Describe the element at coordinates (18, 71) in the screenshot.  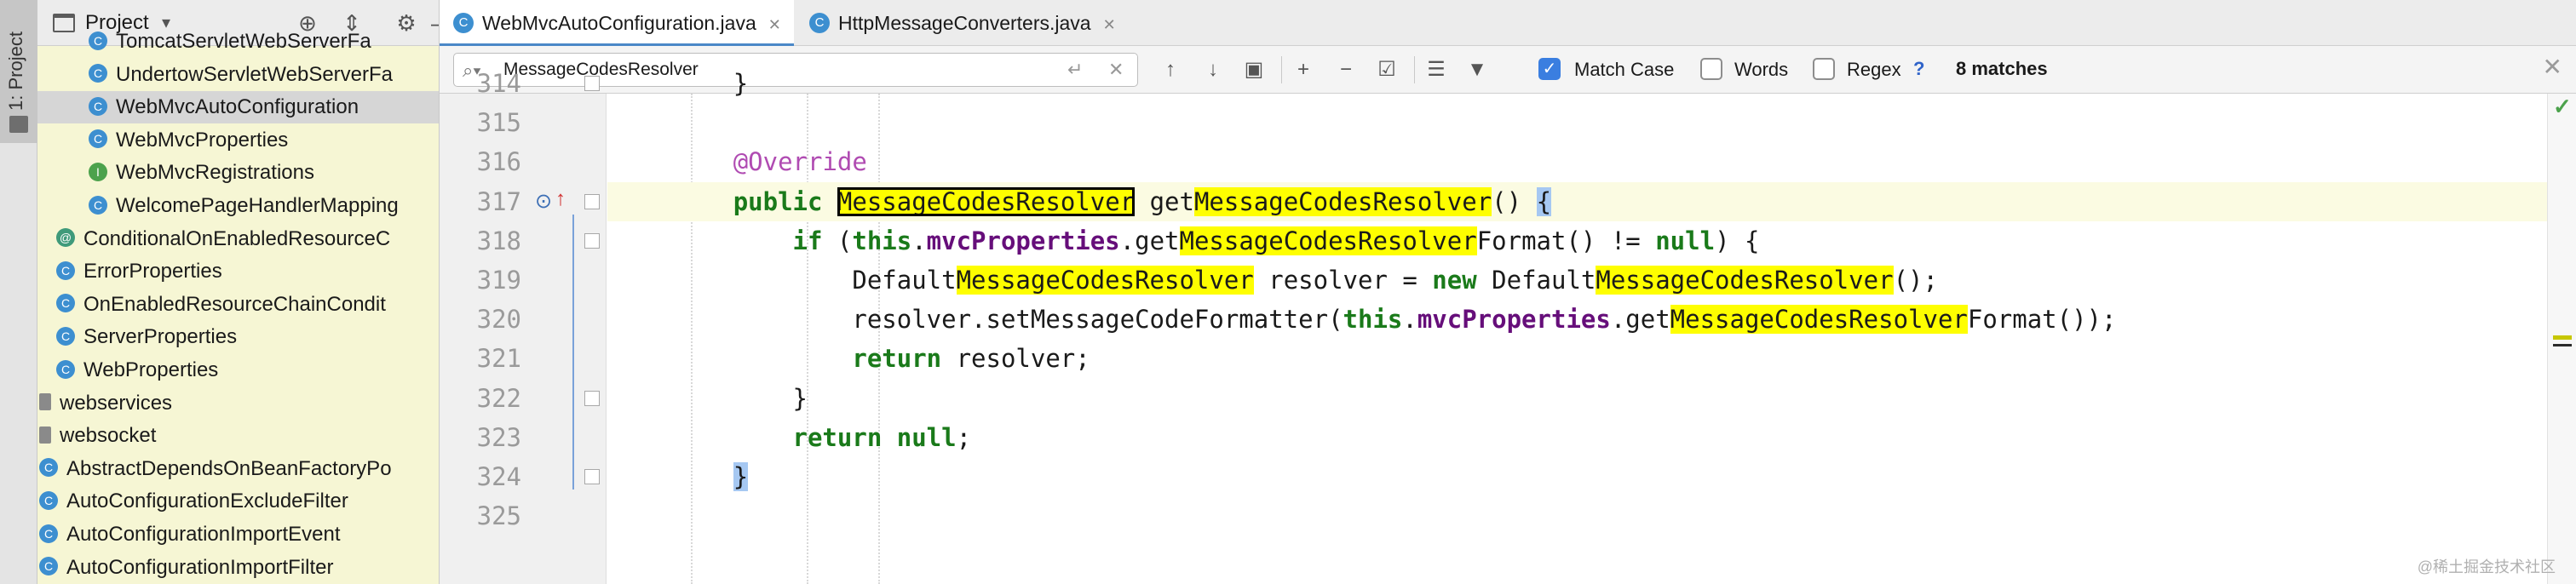
I see `project-tool-tab: 1: Project` at that location.